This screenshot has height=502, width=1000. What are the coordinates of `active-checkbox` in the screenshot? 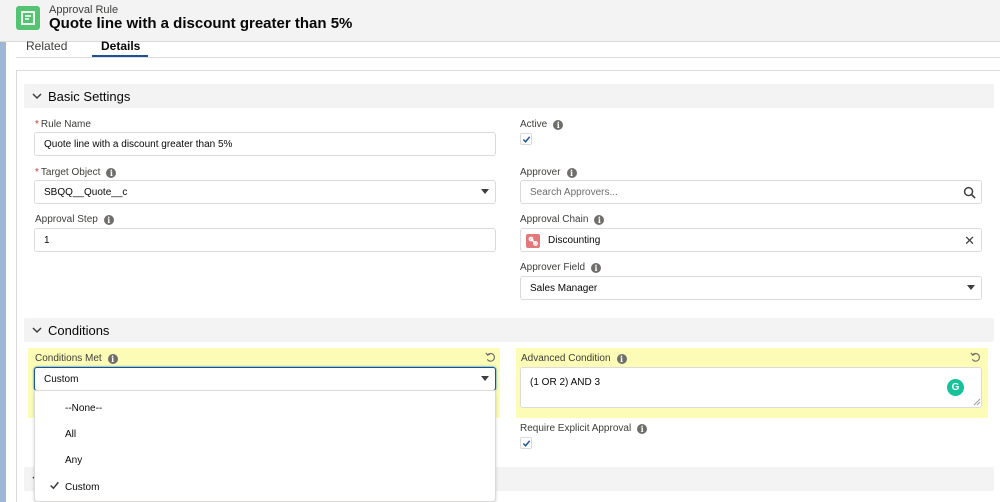 It's located at (526, 139).